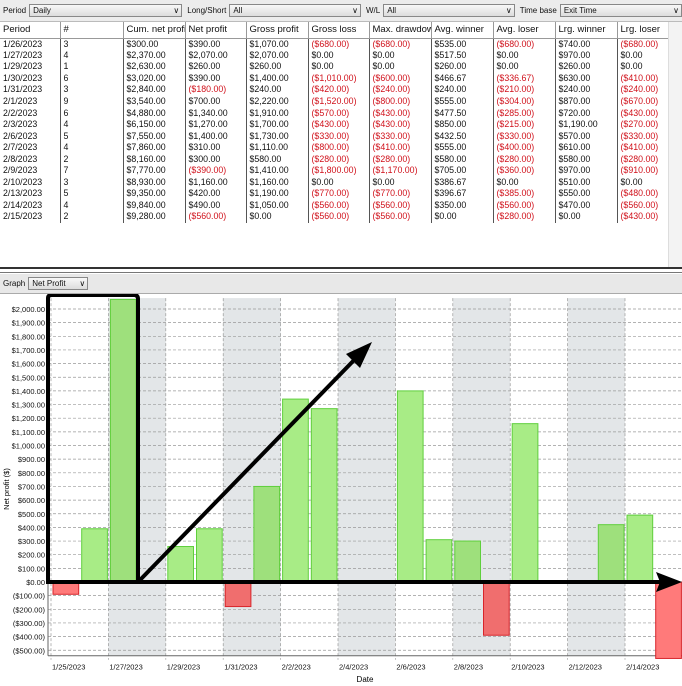  What do you see at coordinates (508, 10) in the screenshot?
I see `chevron-down-icon: ∨` at bounding box center [508, 10].